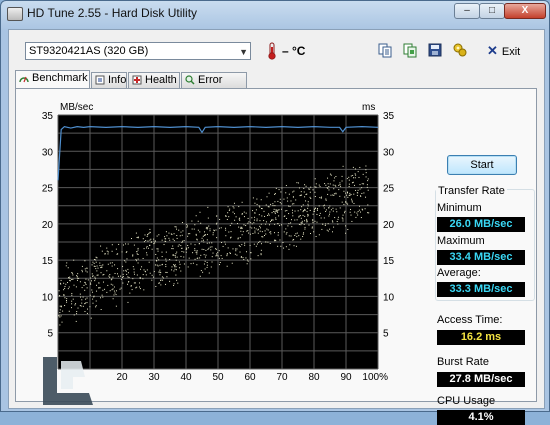 The width and height of the screenshot is (550, 425). Describe the element at coordinates (109, 80) in the screenshot. I see `tab-info: Info` at that location.